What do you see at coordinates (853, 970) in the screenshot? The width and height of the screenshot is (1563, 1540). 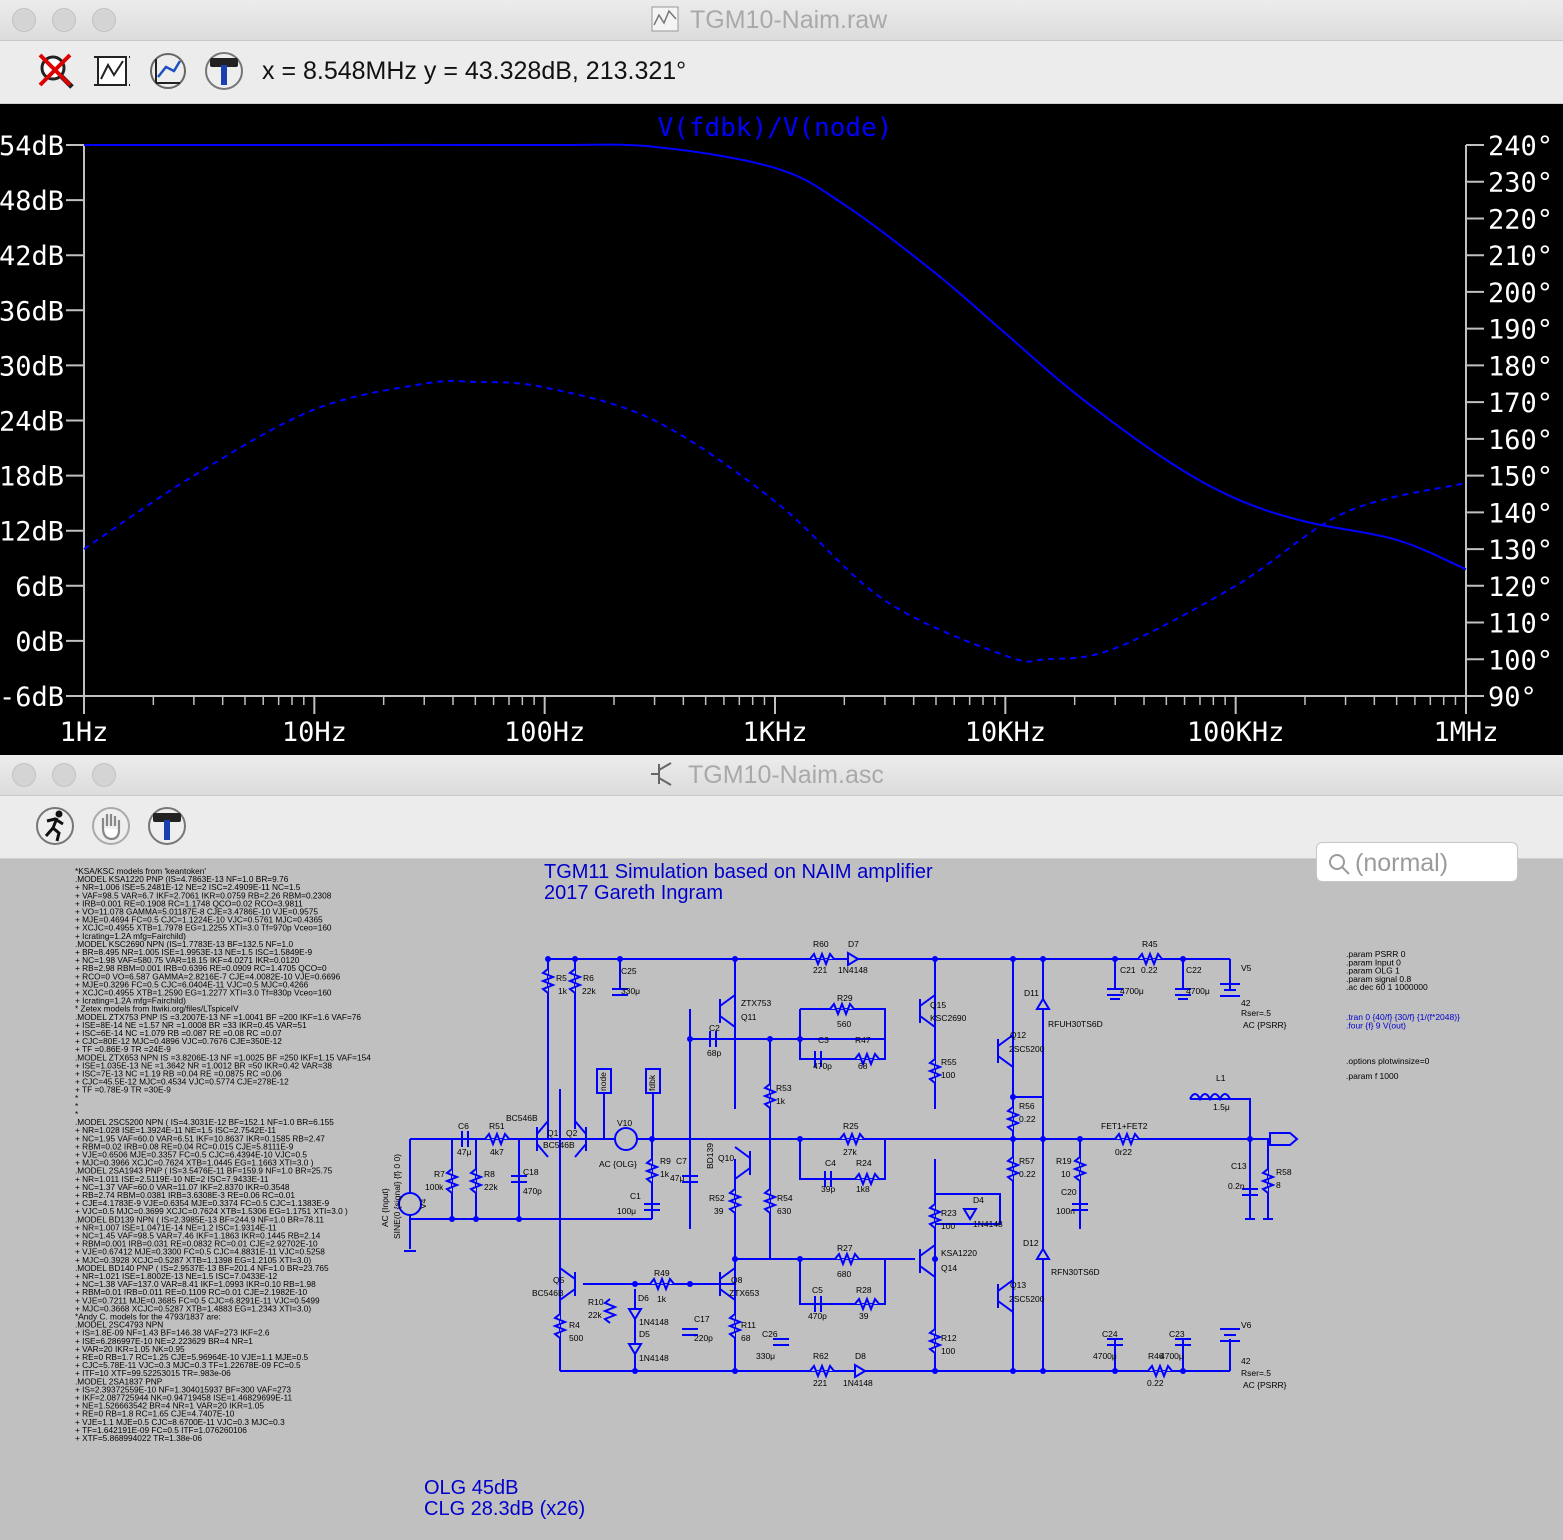 I see `label-d7v: 1N4148` at bounding box center [853, 970].